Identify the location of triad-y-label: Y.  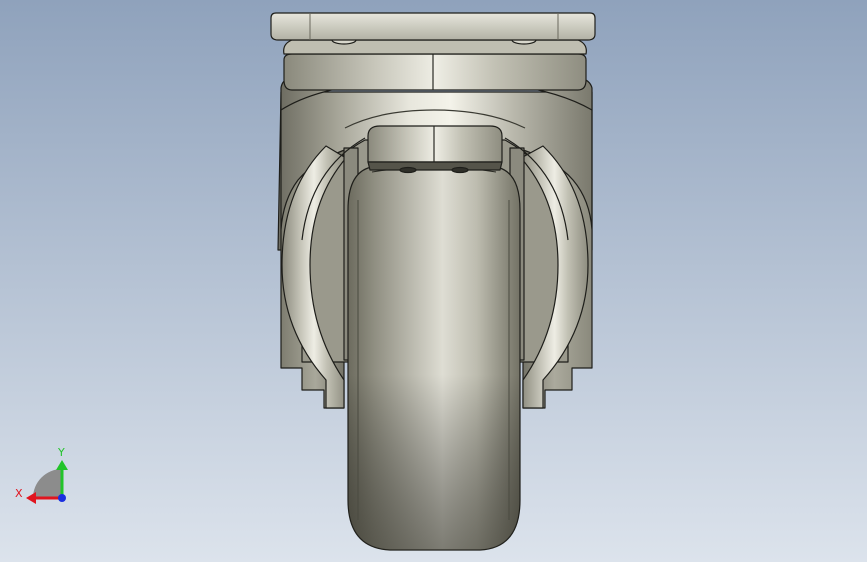
(61, 452).